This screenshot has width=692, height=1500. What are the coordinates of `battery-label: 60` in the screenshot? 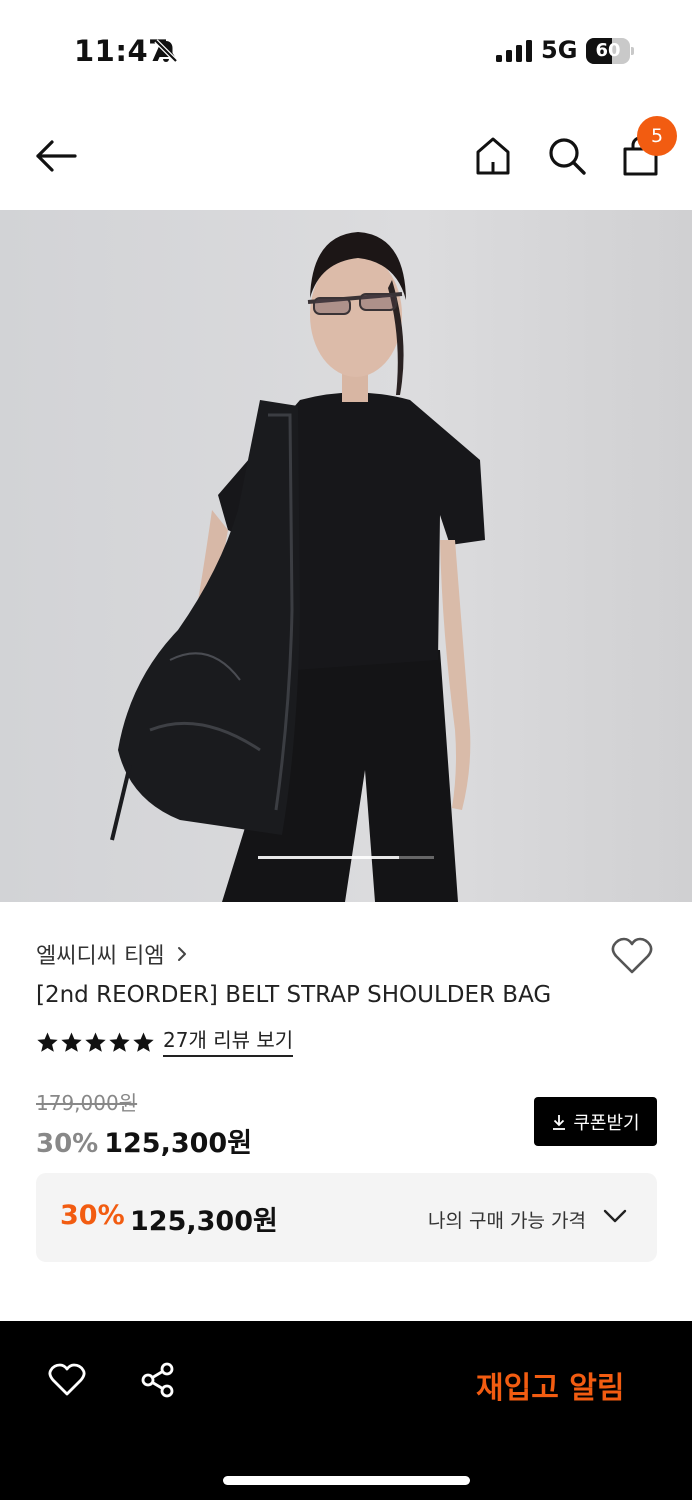 It's located at (608, 50).